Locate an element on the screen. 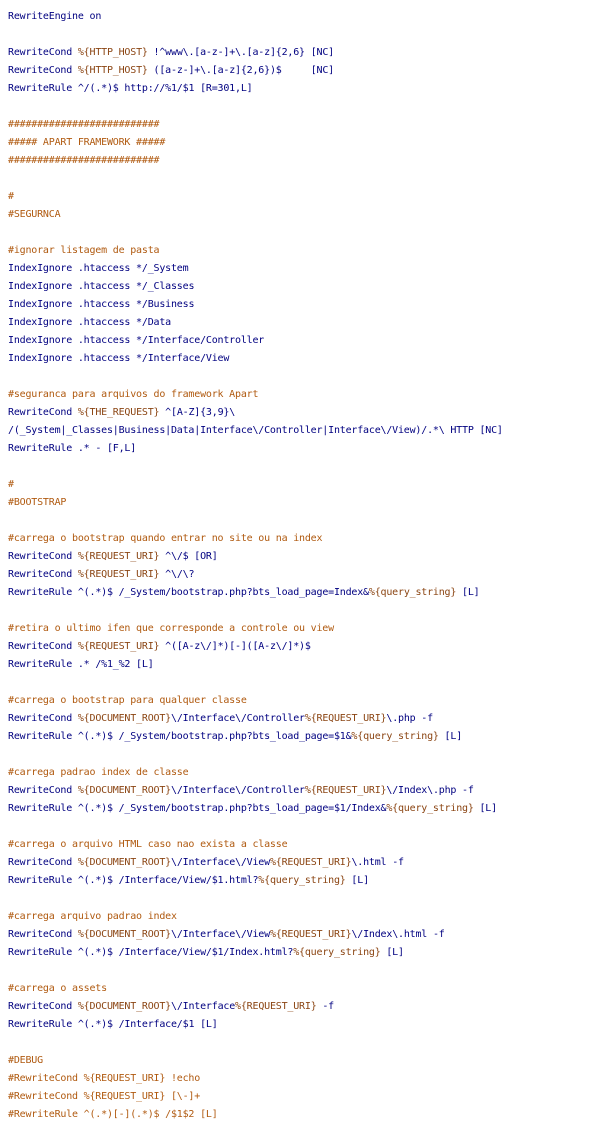 The image size is (600, 1132). code-line: RewriteCond %{REQUEST_URI} ^\/$ [OR] is located at coordinates (304, 557).